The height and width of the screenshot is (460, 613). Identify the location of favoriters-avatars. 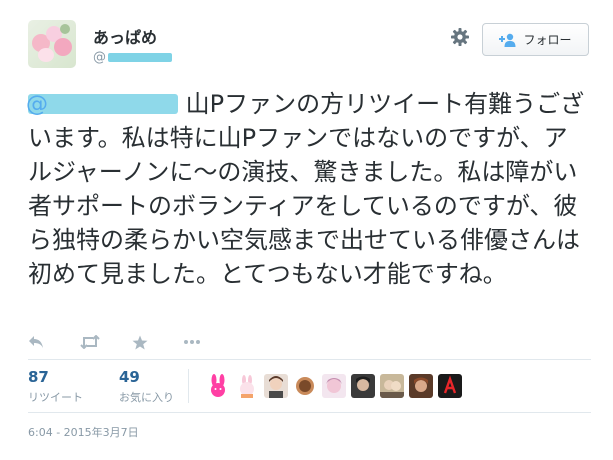
(334, 386).